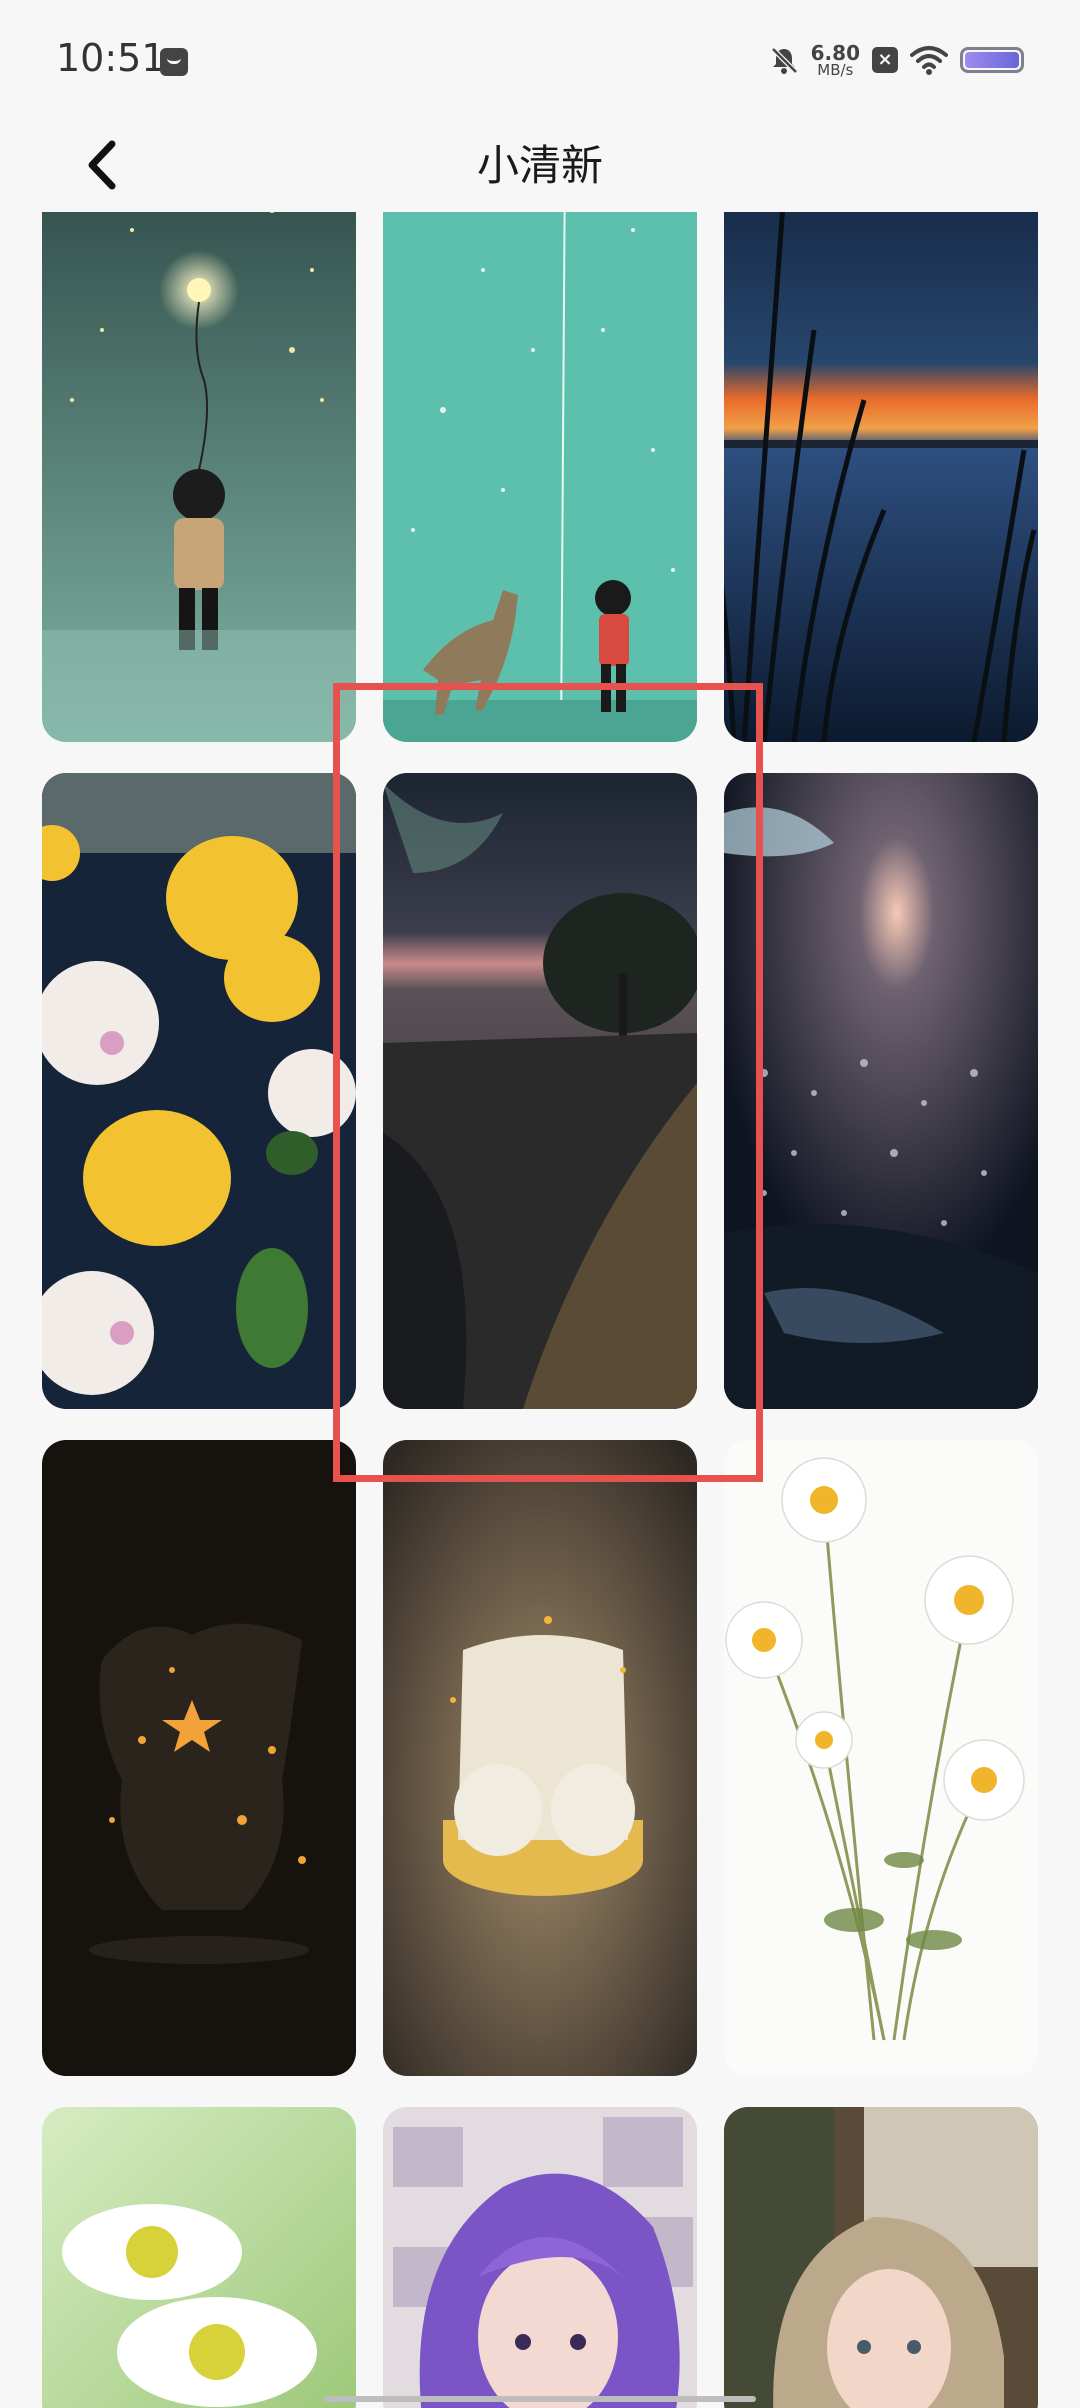 The image size is (1080, 2408). What do you see at coordinates (540, 2399) in the screenshot?
I see `home-indicator` at bounding box center [540, 2399].